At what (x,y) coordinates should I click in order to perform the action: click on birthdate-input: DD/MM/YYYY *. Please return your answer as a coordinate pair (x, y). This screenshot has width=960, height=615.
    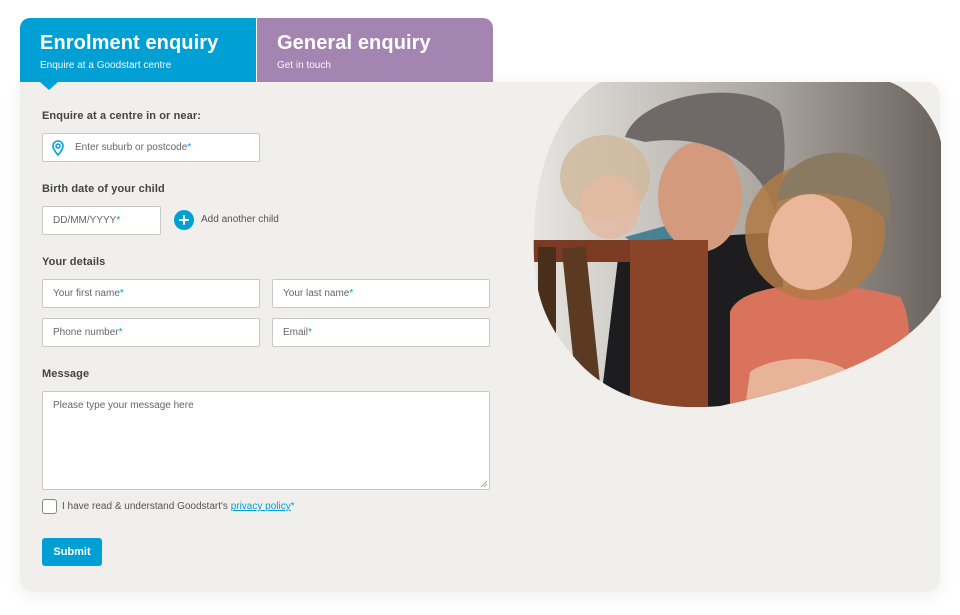
    Looking at the image, I should click on (101, 220).